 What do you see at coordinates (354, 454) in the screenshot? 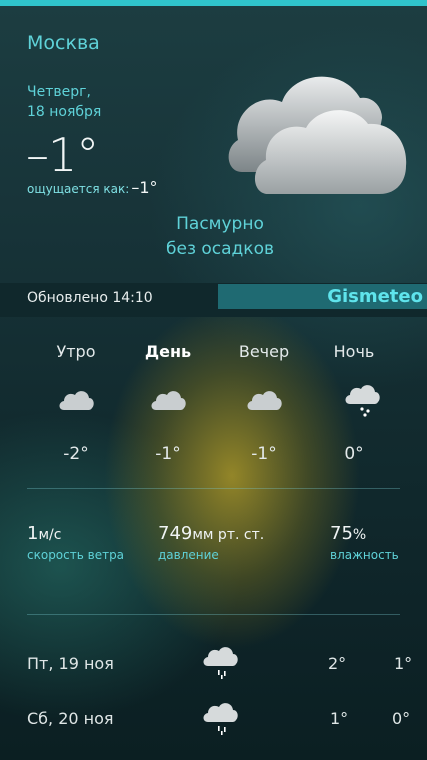
I see `daypart-night-temp: 0°` at bounding box center [354, 454].